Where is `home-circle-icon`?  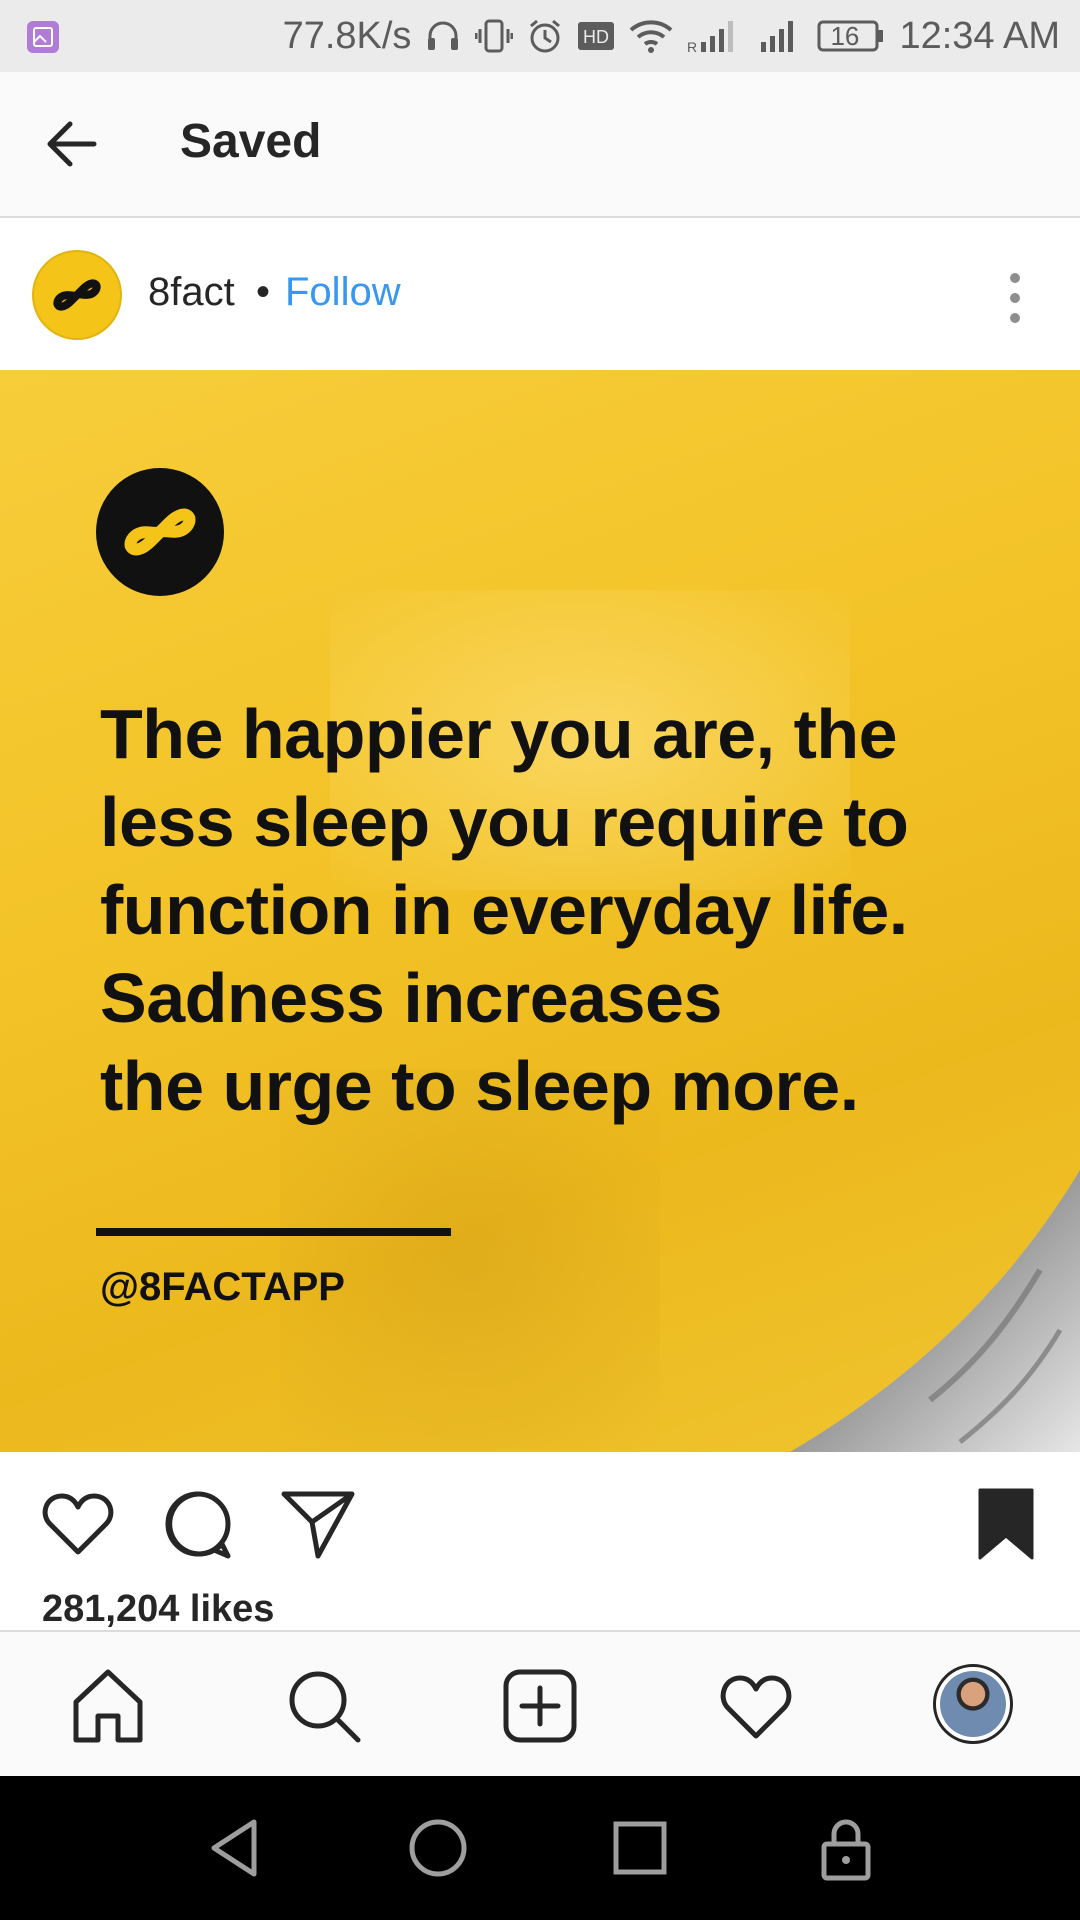 home-circle-icon is located at coordinates (438, 1848).